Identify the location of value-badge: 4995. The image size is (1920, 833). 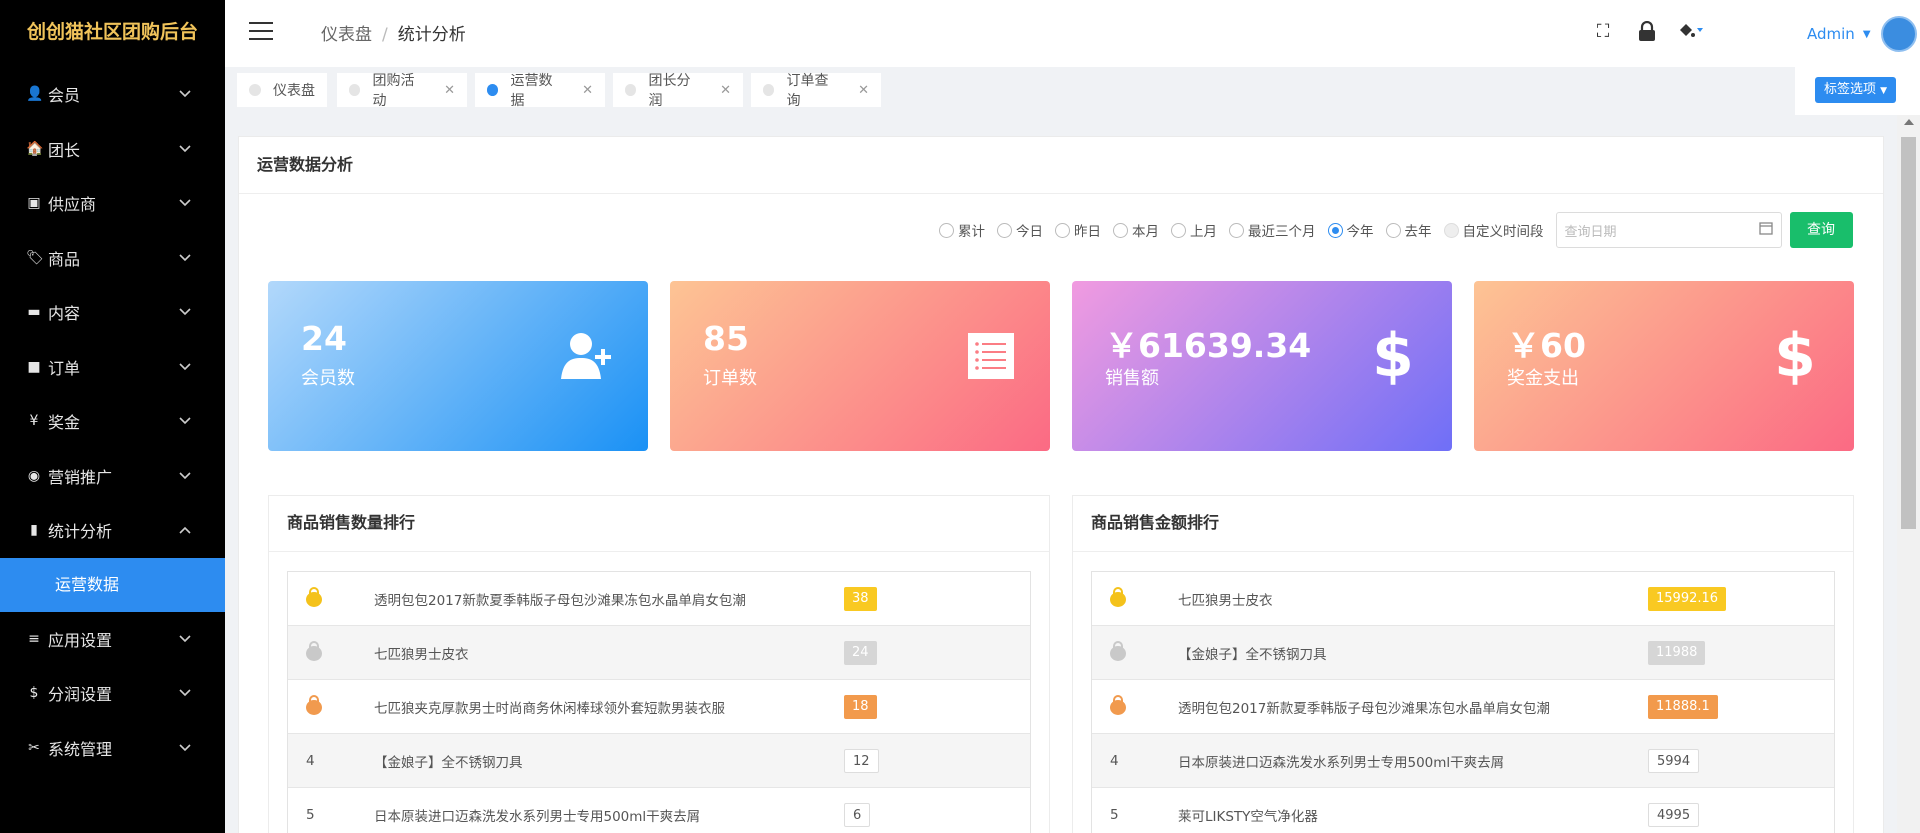
(1674, 814).